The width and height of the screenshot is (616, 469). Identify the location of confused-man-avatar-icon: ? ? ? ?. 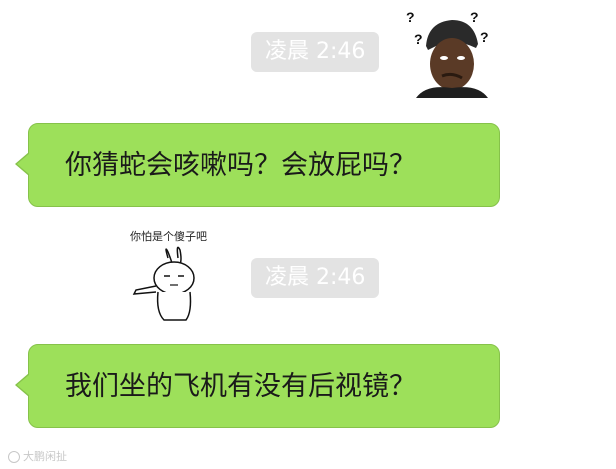
(449, 53).